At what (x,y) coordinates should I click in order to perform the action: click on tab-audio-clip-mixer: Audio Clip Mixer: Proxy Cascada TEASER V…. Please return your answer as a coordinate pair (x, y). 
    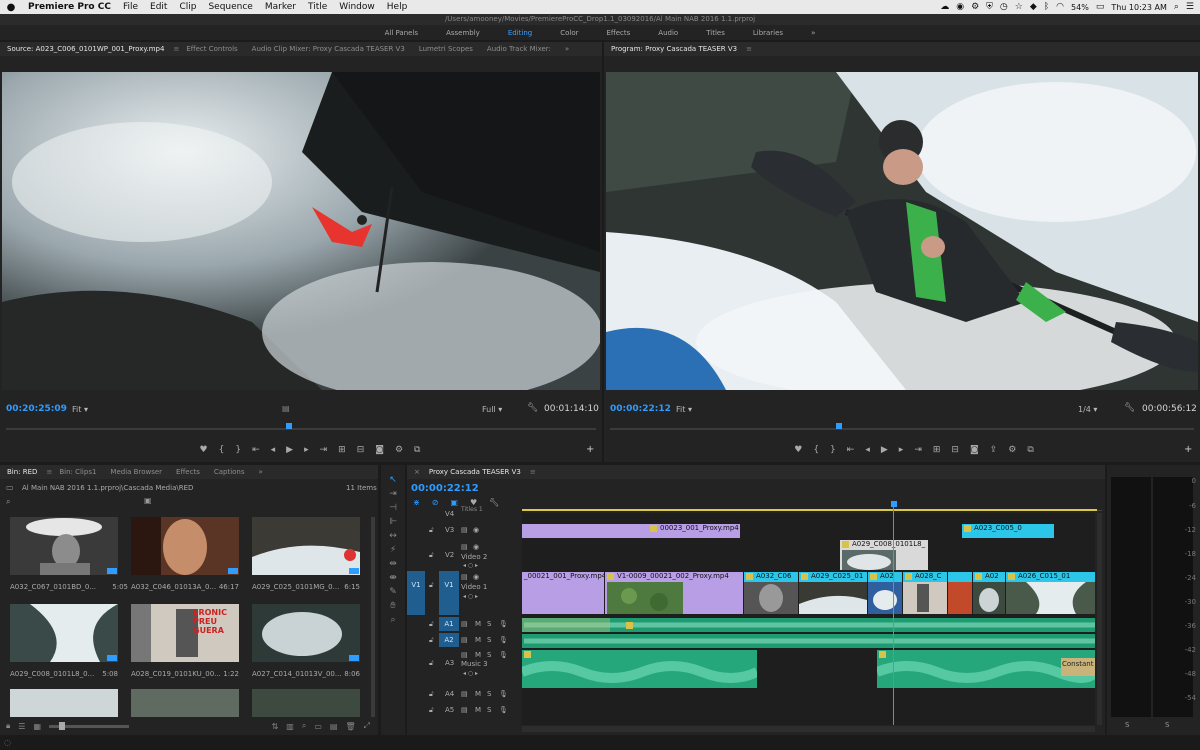
    Looking at the image, I should click on (328, 49).